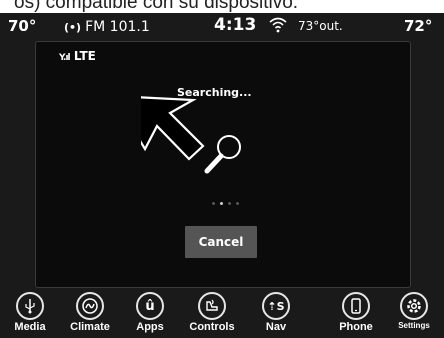  What do you see at coordinates (117, 27) in the screenshot?
I see `radio-station: FM 101.1` at bounding box center [117, 27].